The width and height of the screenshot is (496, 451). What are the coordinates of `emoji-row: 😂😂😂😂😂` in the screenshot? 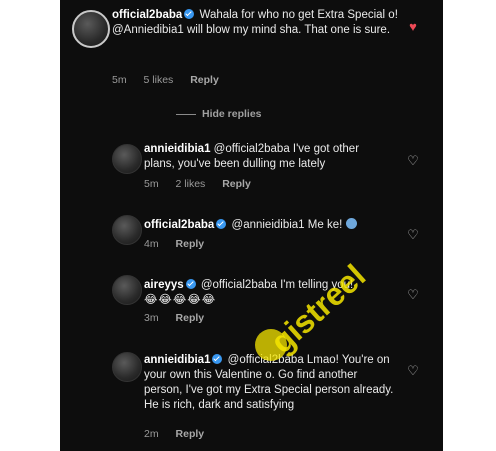 It's located at (180, 300).